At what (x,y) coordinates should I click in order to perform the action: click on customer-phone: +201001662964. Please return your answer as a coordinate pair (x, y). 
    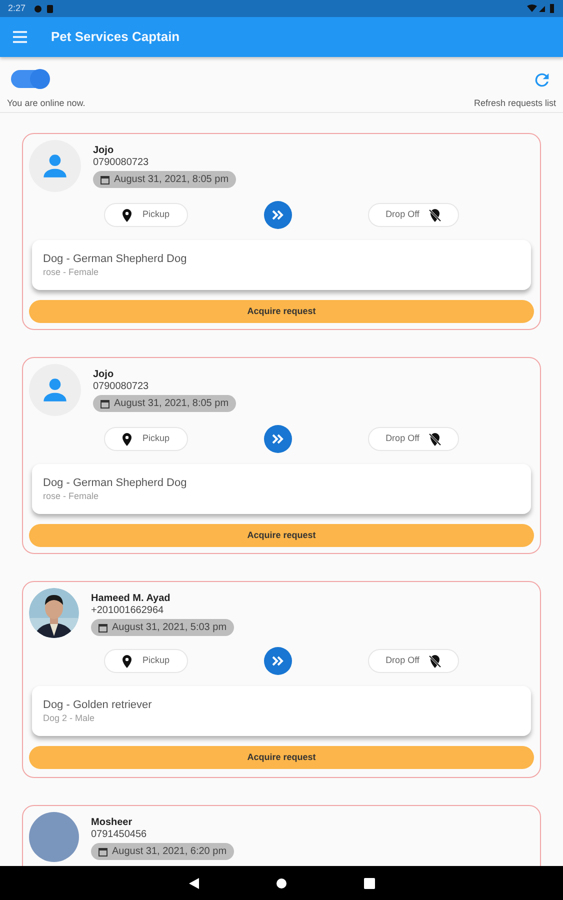
    Looking at the image, I should click on (127, 611).